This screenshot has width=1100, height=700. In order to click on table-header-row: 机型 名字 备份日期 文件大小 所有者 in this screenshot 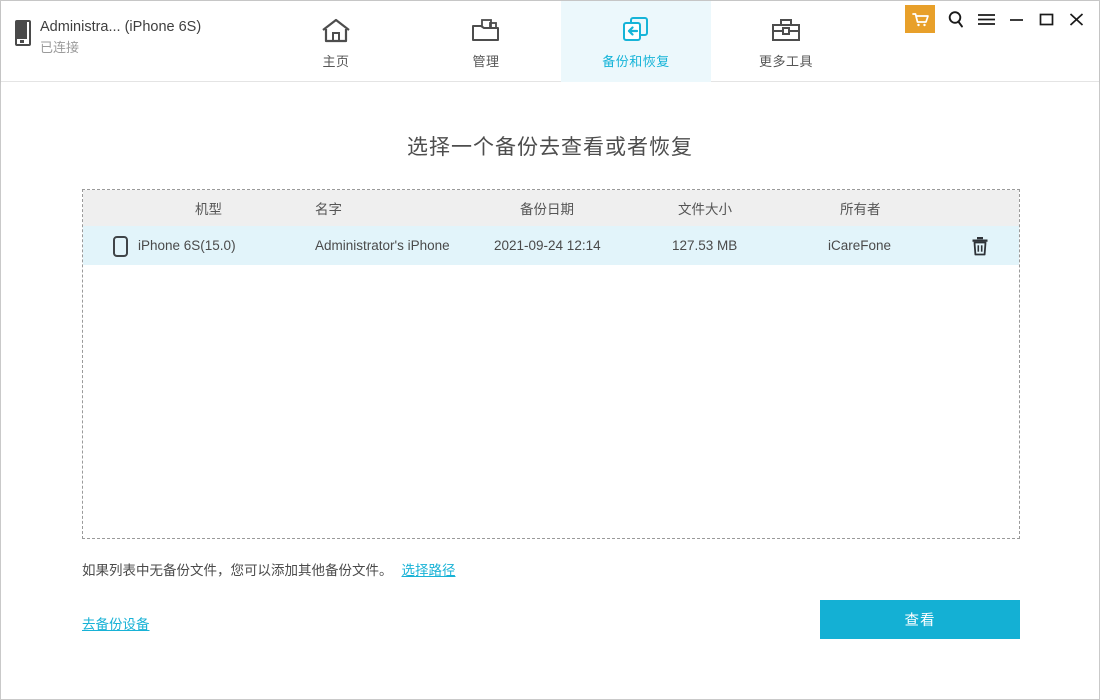, I will do `click(551, 208)`.